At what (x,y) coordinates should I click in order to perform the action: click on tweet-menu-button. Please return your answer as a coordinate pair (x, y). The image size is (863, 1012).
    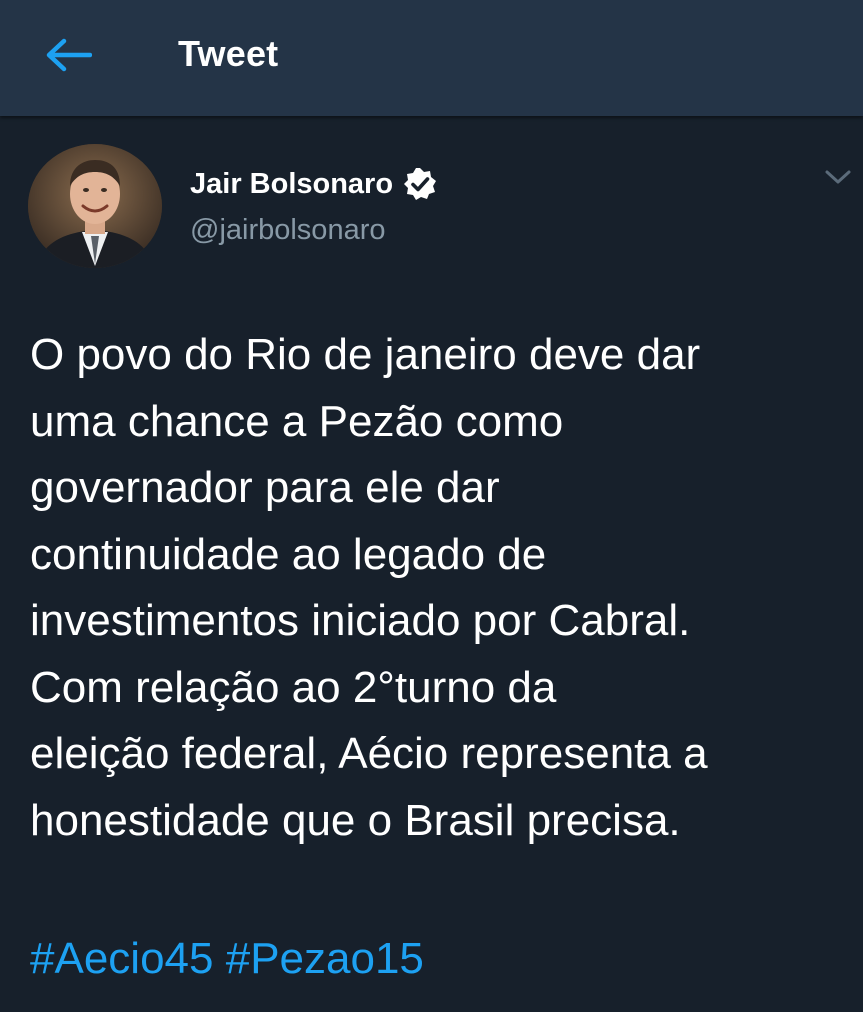
    Looking at the image, I should click on (838, 177).